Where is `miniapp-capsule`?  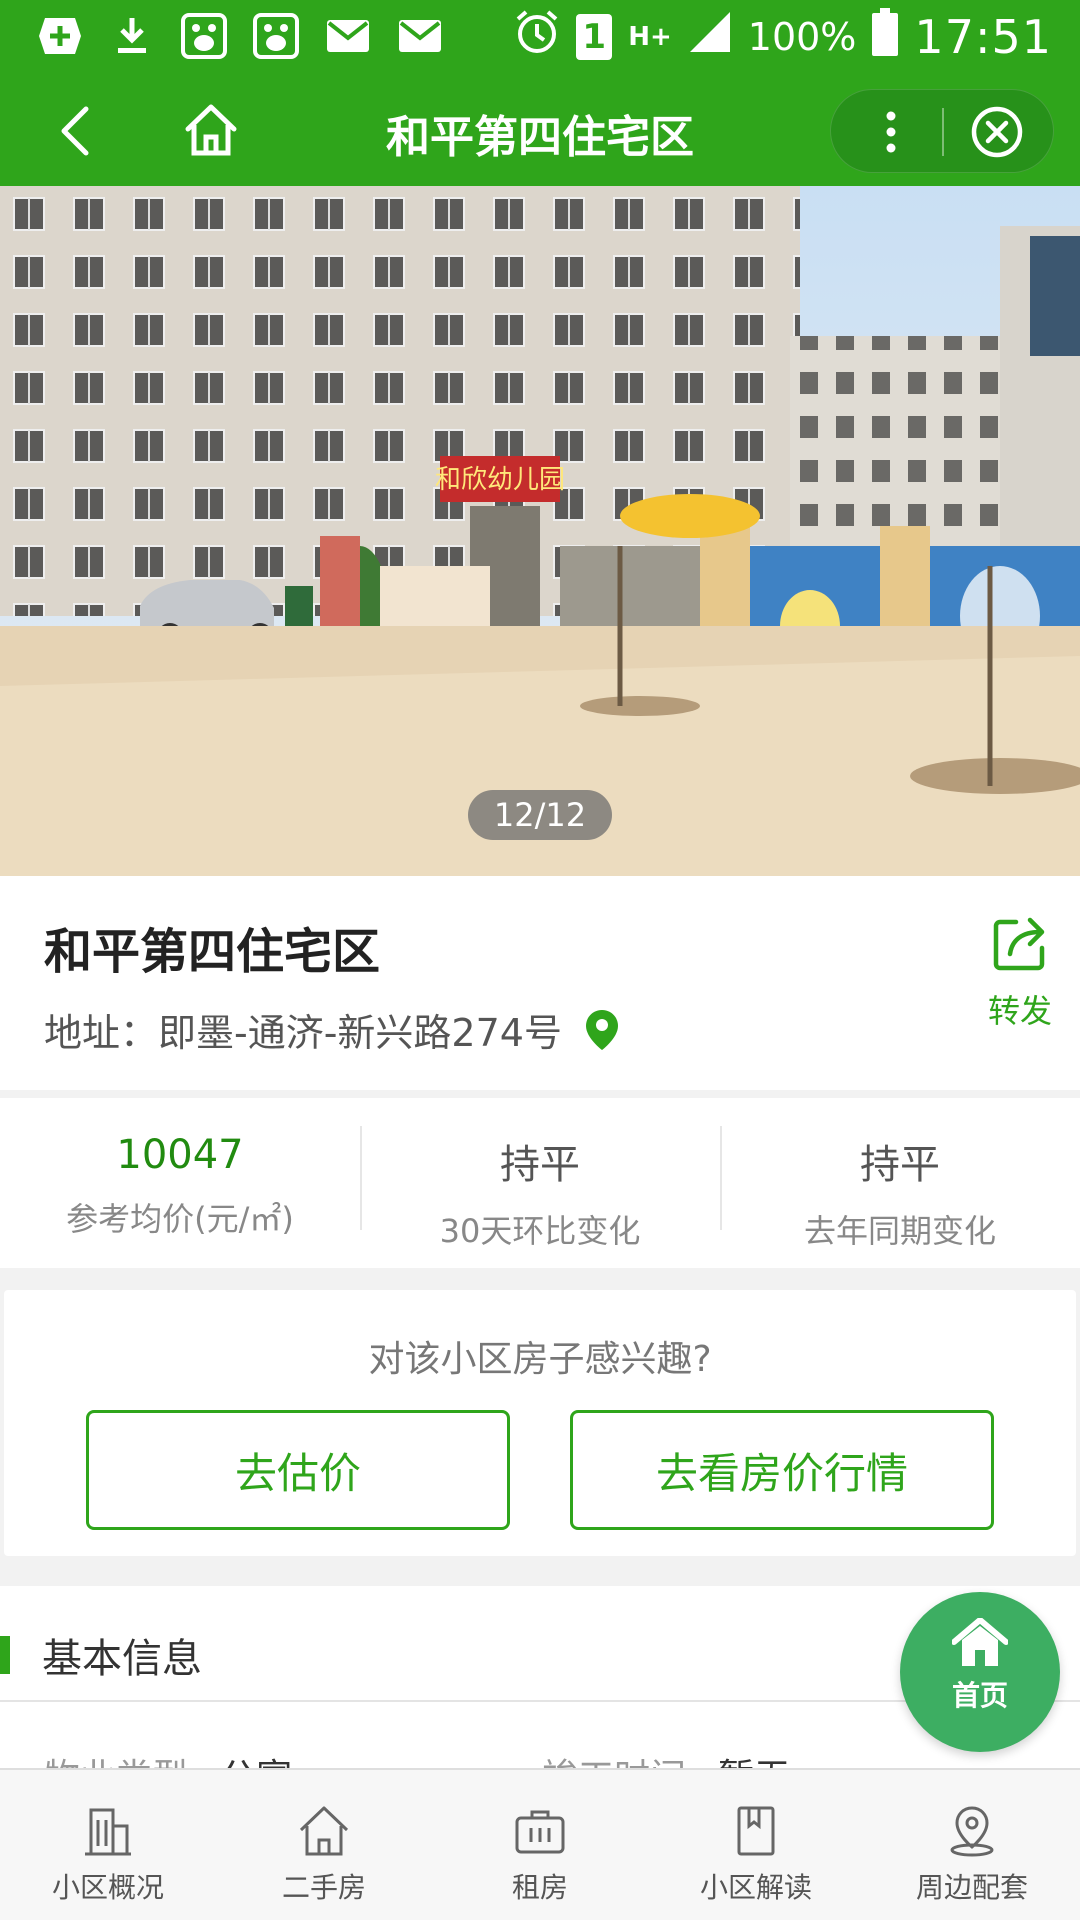
miniapp-capsule is located at coordinates (942, 131).